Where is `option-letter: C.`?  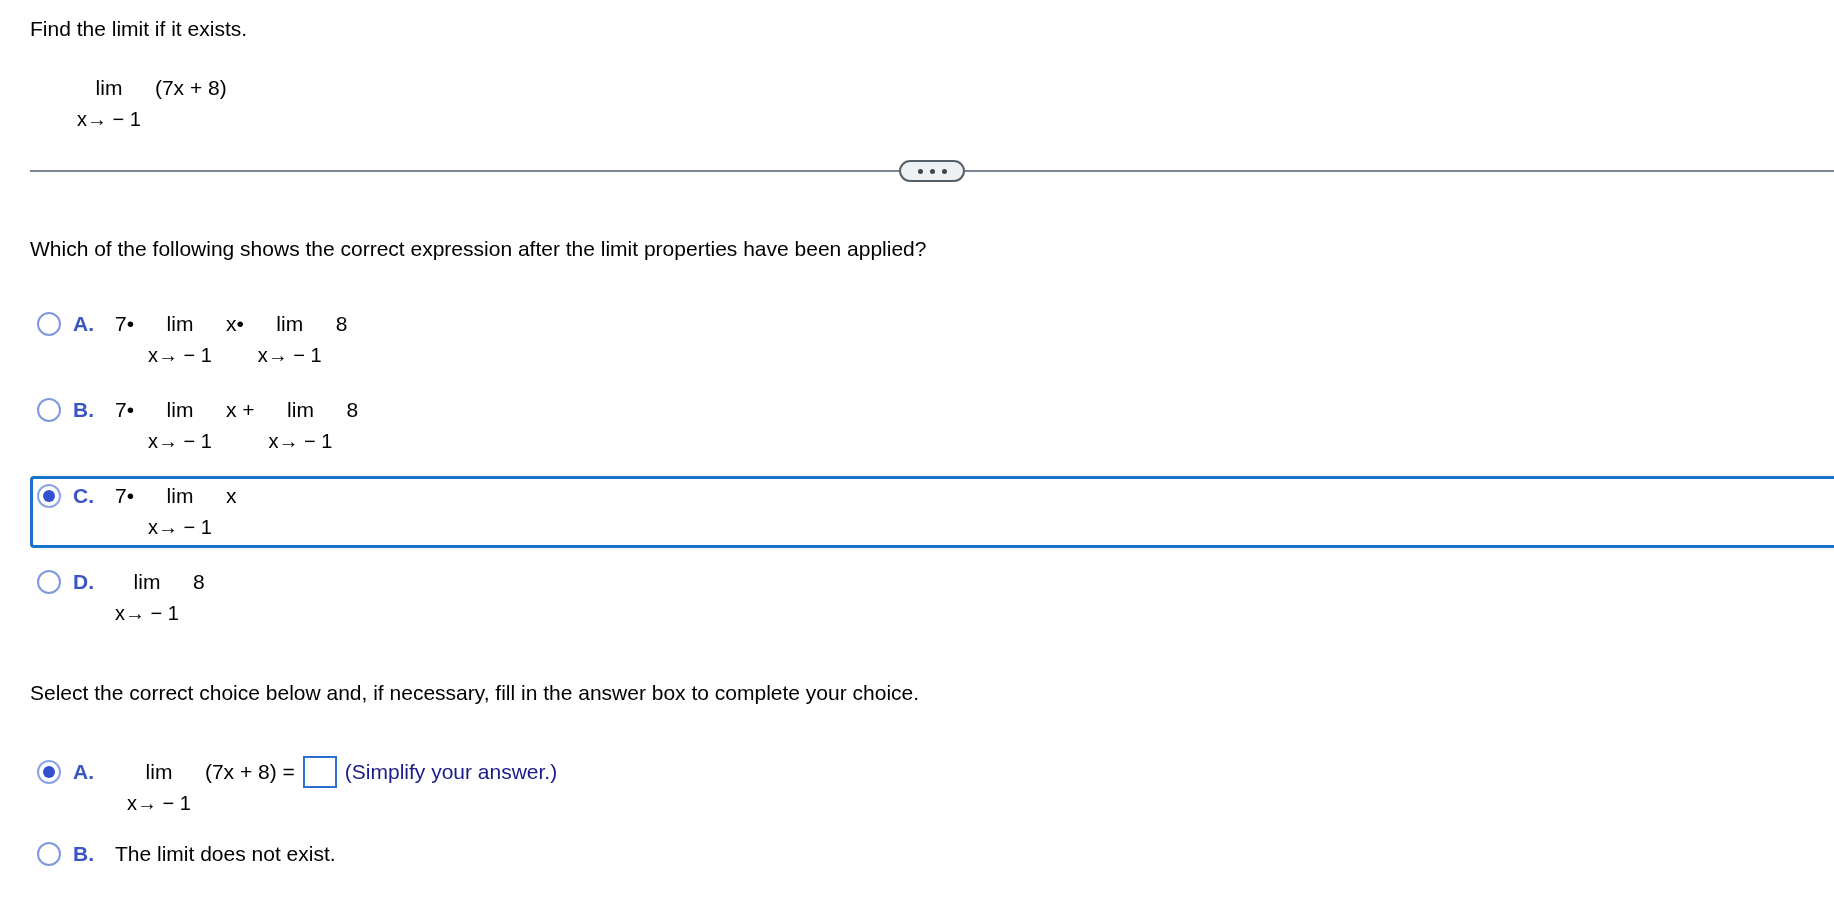 option-letter: C. is located at coordinates (84, 496).